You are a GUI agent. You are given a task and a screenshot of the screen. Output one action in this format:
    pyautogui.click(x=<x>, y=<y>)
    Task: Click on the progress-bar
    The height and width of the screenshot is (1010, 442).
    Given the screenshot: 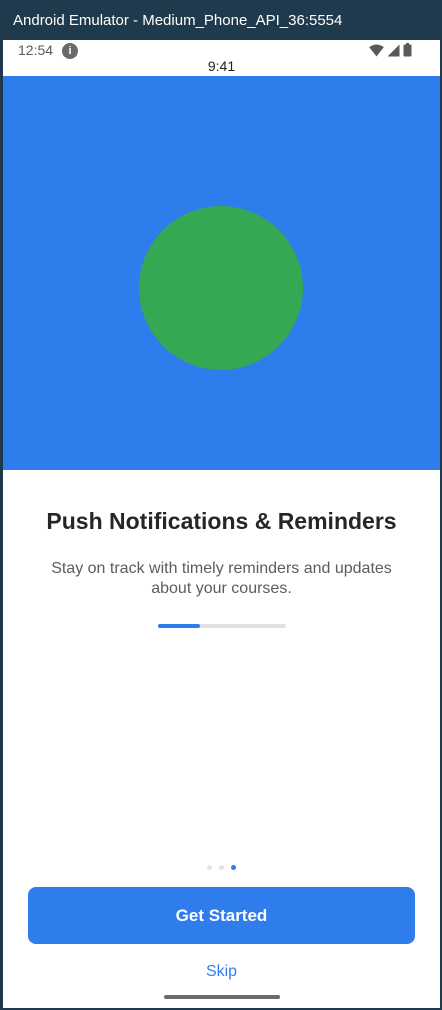 What is the action you would take?
    pyautogui.click(x=222, y=626)
    